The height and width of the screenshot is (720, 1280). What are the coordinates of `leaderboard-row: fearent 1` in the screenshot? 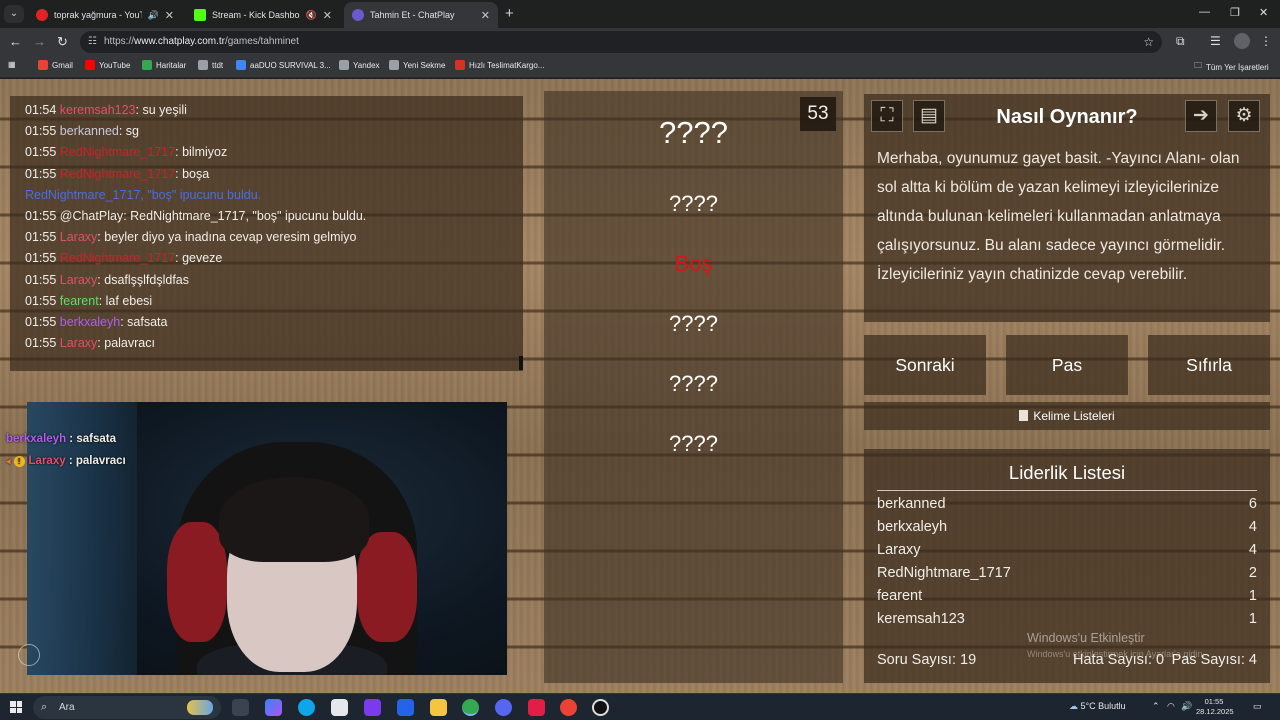 It's located at (1067, 596).